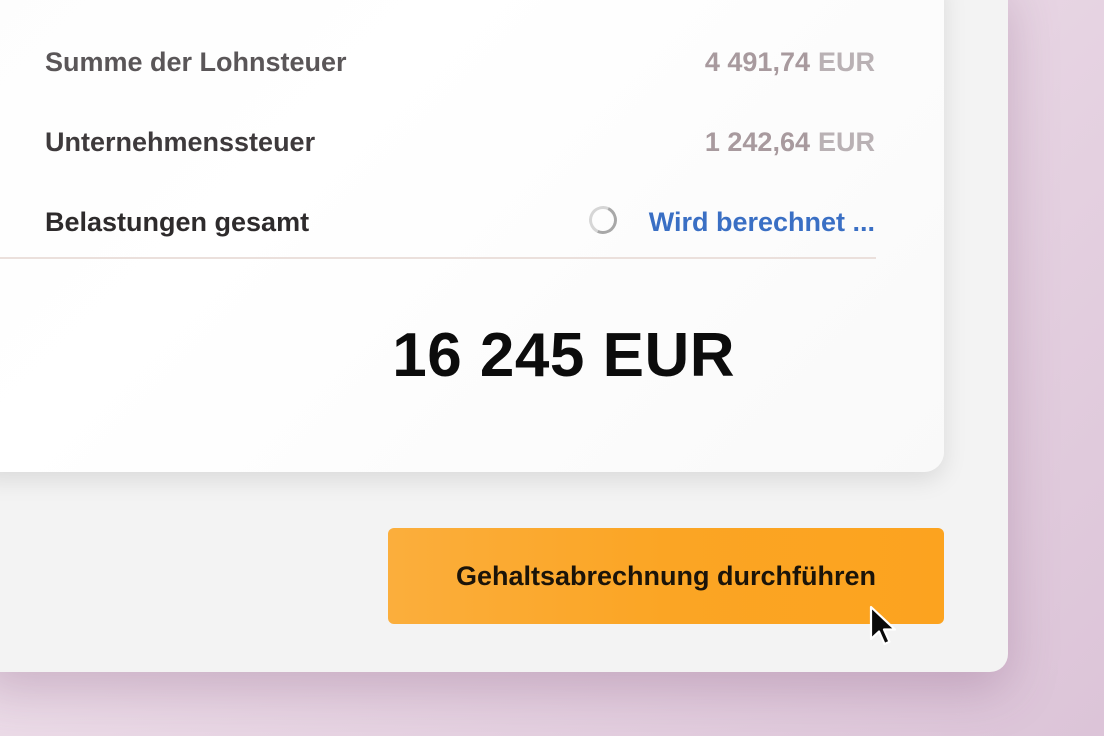  Describe the element at coordinates (563, 355) in the screenshot. I see `total-amount: 16 245 EUR` at that location.